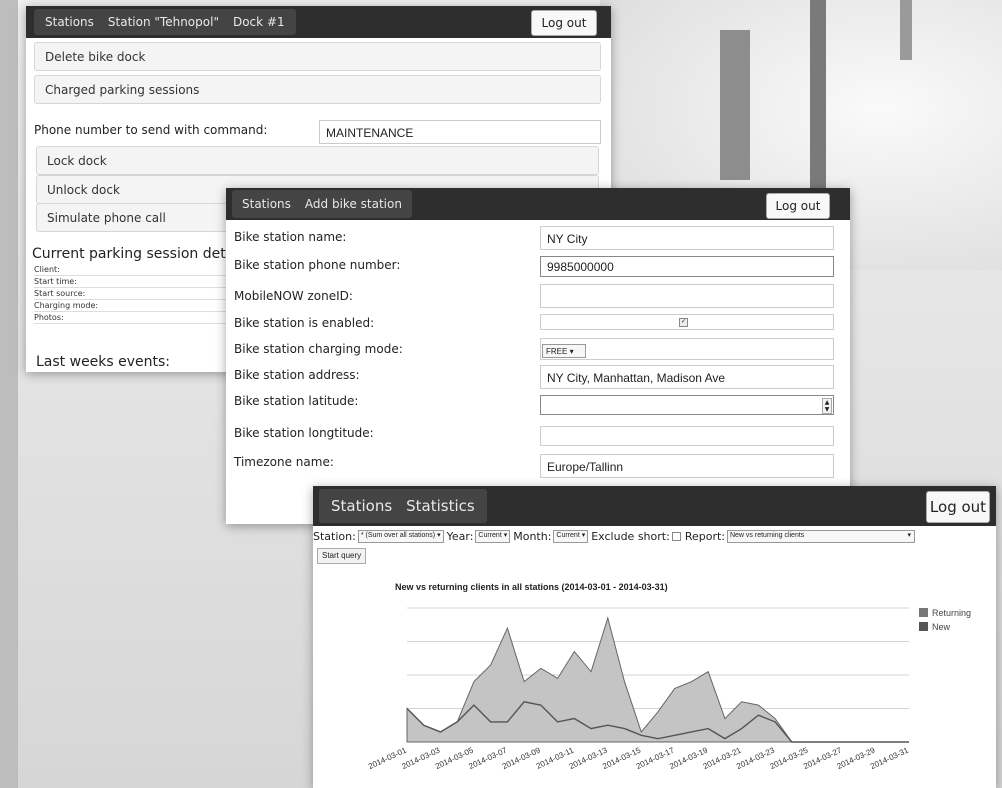 The image size is (1002, 788). Describe the element at coordinates (683, 322) in the screenshot. I see `enabled-checkbox: ✓` at that location.